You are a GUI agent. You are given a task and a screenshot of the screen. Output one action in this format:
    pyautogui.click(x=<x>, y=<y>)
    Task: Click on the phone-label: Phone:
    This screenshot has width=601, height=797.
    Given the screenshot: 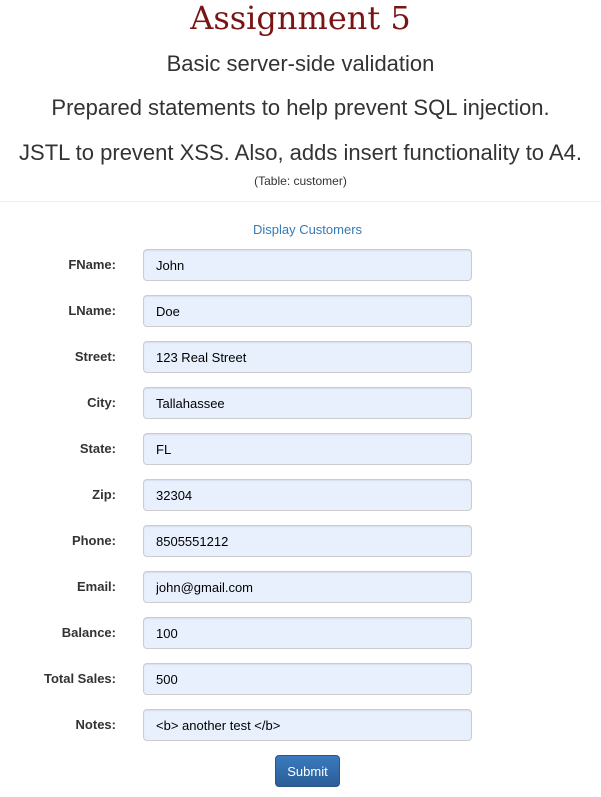 What is the action you would take?
    pyautogui.click(x=93, y=540)
    